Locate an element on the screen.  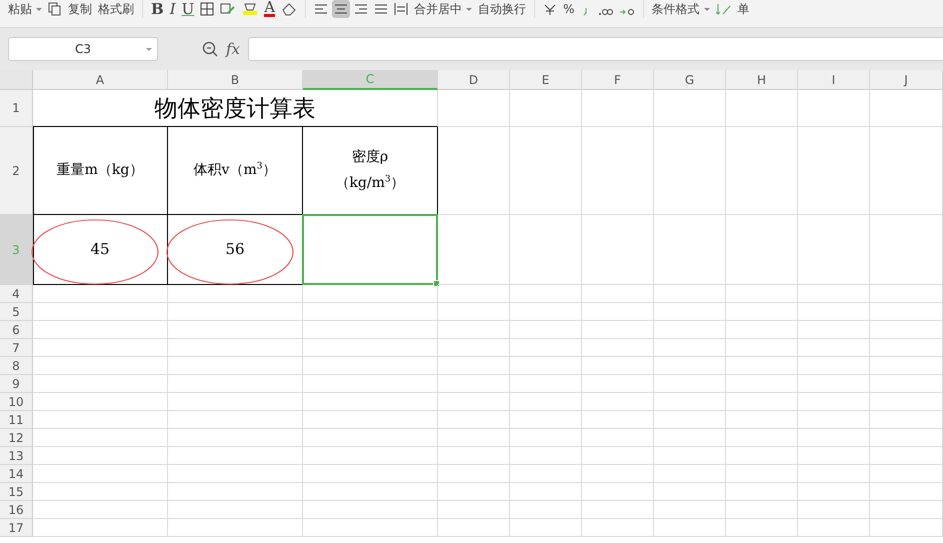
row-header: 15 is located at coordinates (16, 492).